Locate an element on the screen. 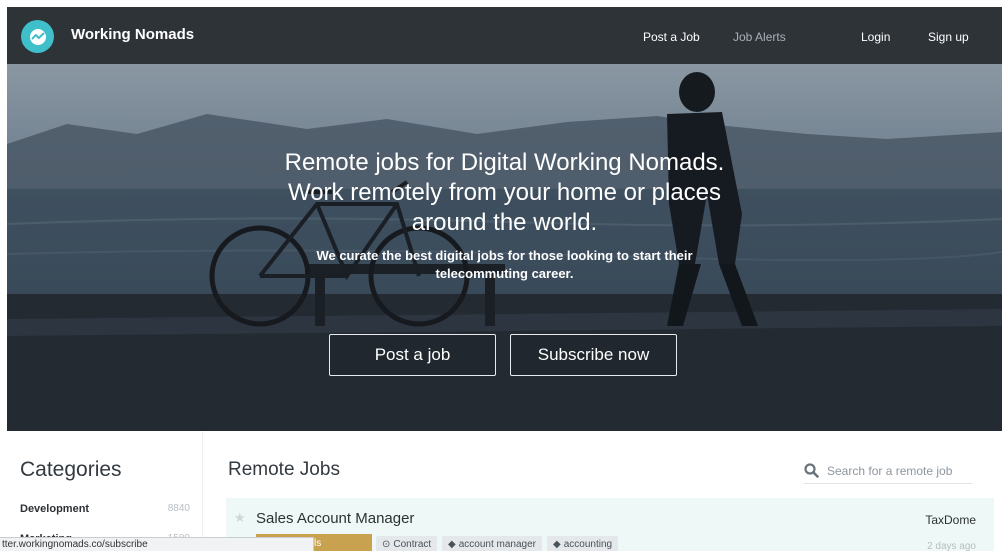  subscribe-now-button: Subscribe now is located at coordinates (593, 355).